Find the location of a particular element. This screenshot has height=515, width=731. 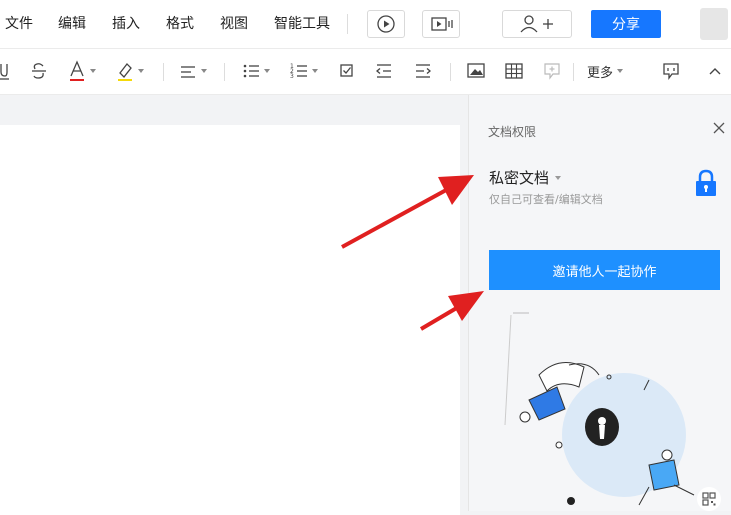

menu-format: 格式 is located at coordinates (180, 24).